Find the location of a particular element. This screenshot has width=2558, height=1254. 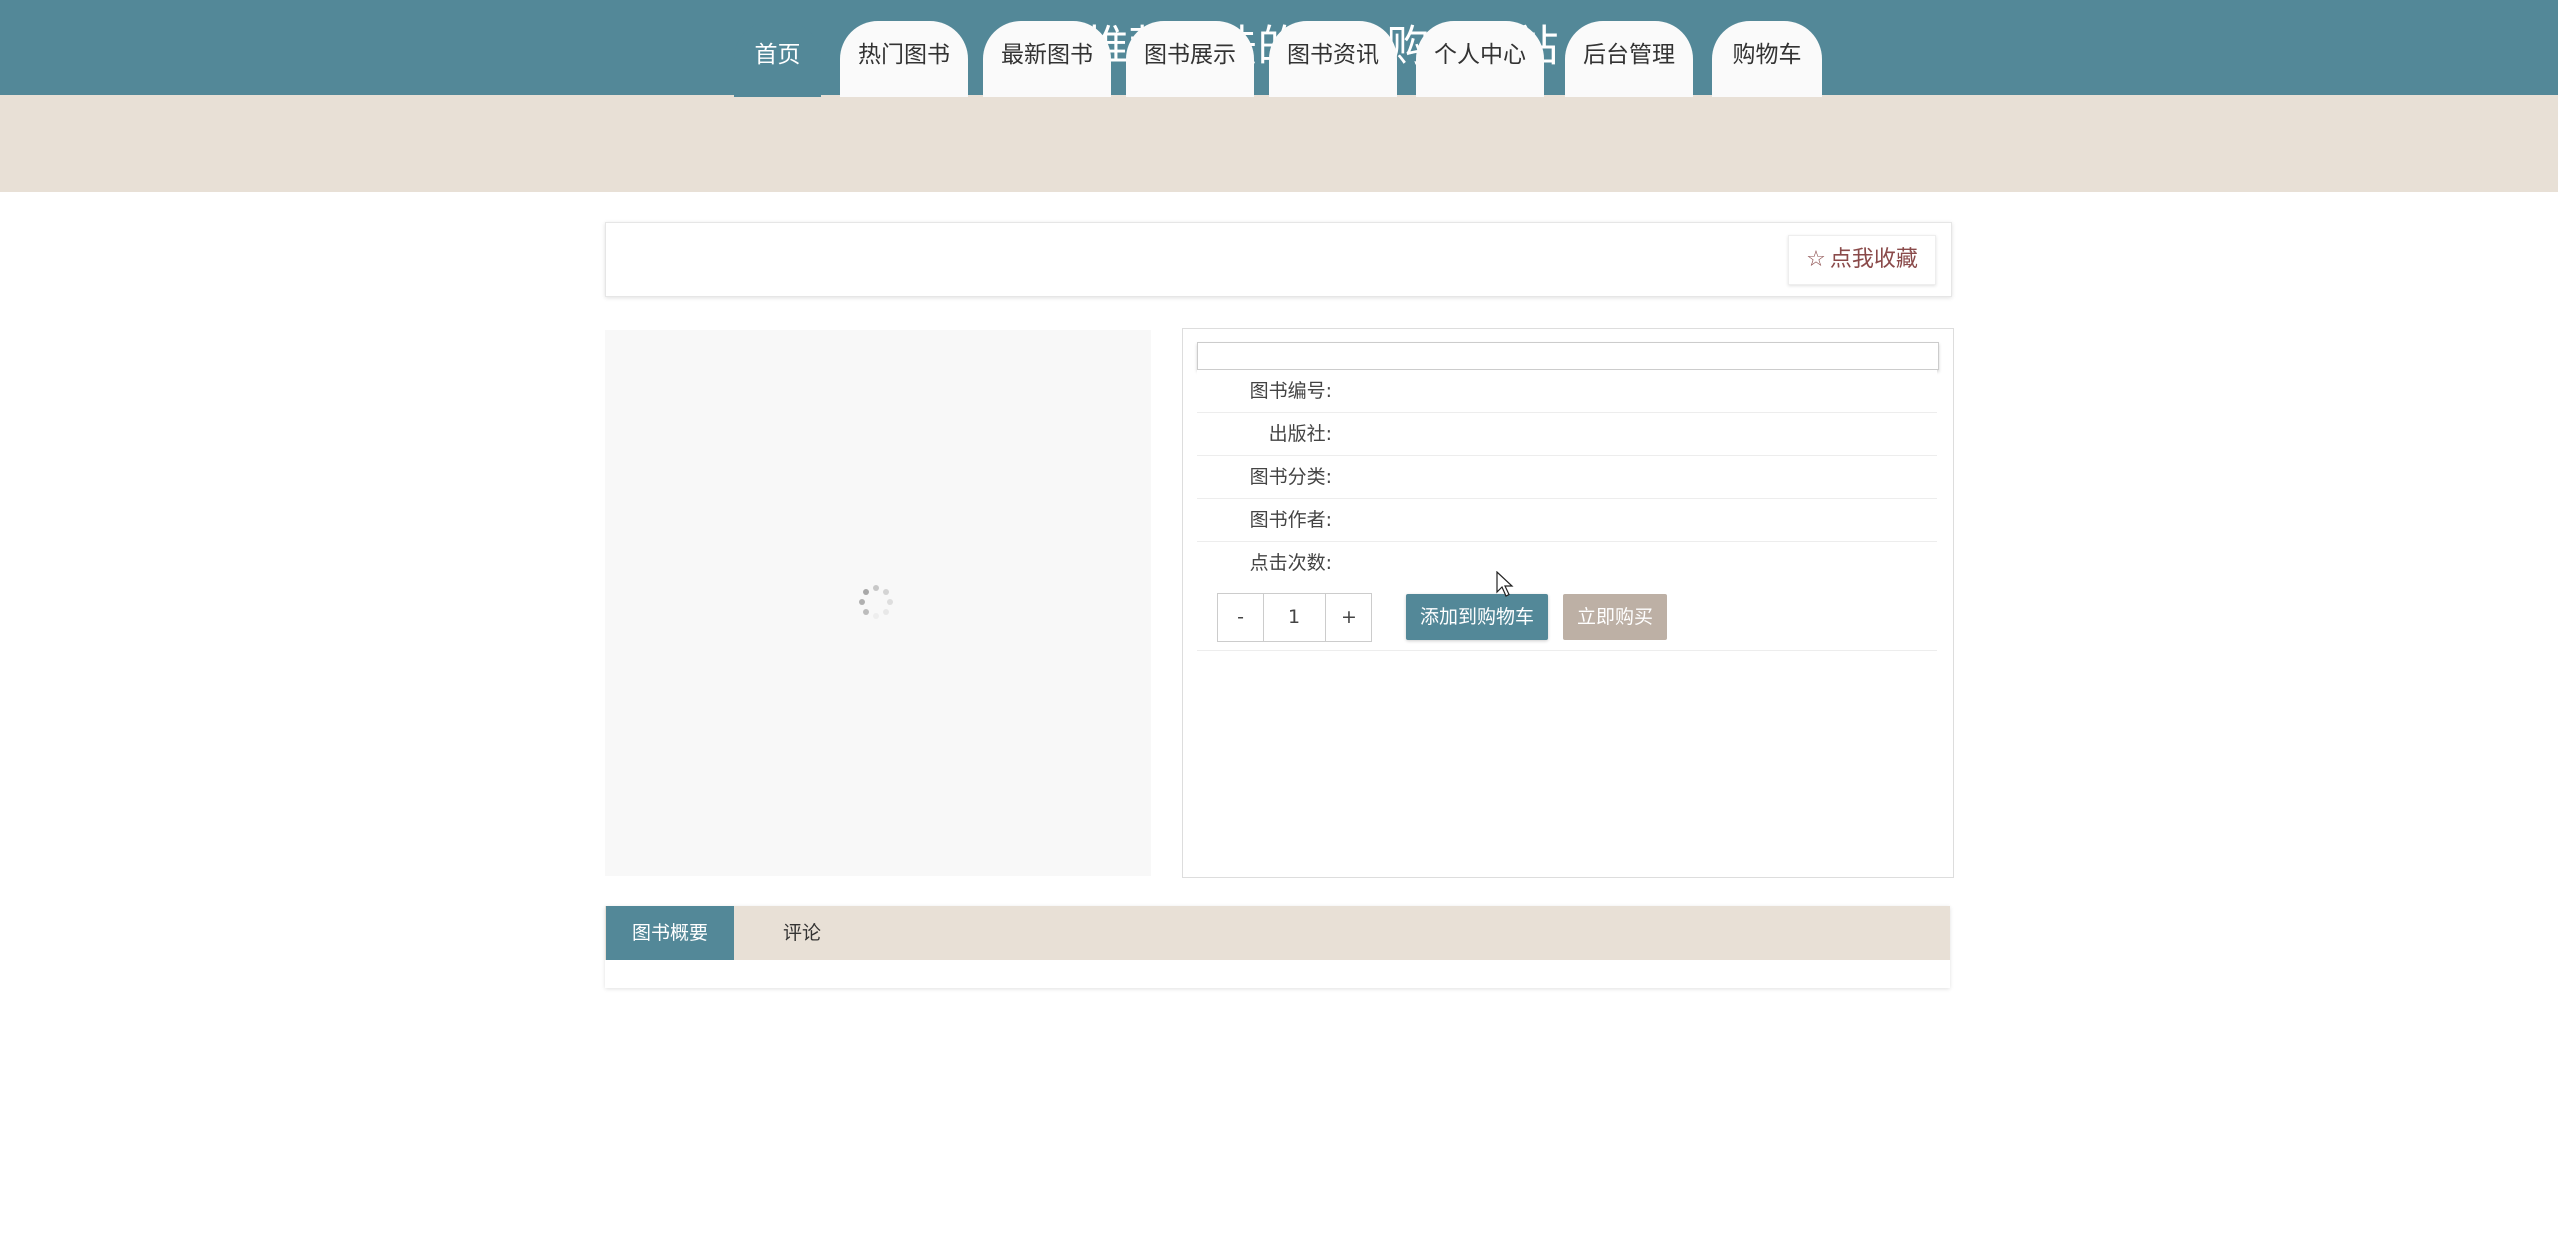

star-outline-icon: ☆ is located at coordinates (1816, 259).